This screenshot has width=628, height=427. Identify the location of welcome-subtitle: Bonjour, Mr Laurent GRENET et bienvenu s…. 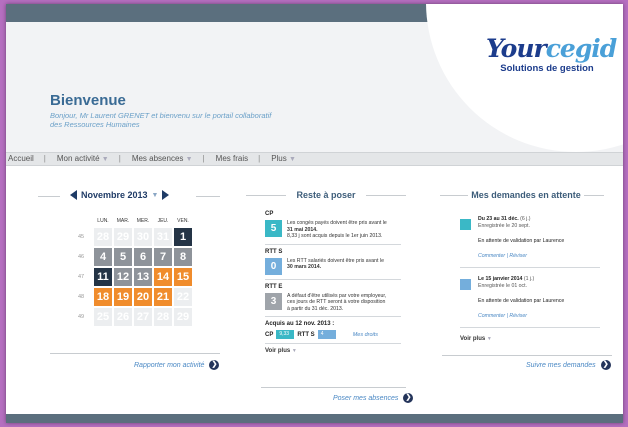
(161, 120).